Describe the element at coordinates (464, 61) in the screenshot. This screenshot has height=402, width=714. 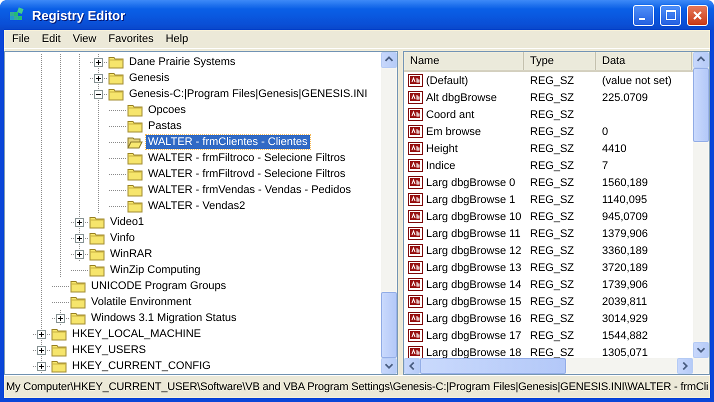
I see `column-header: Name` at that location.